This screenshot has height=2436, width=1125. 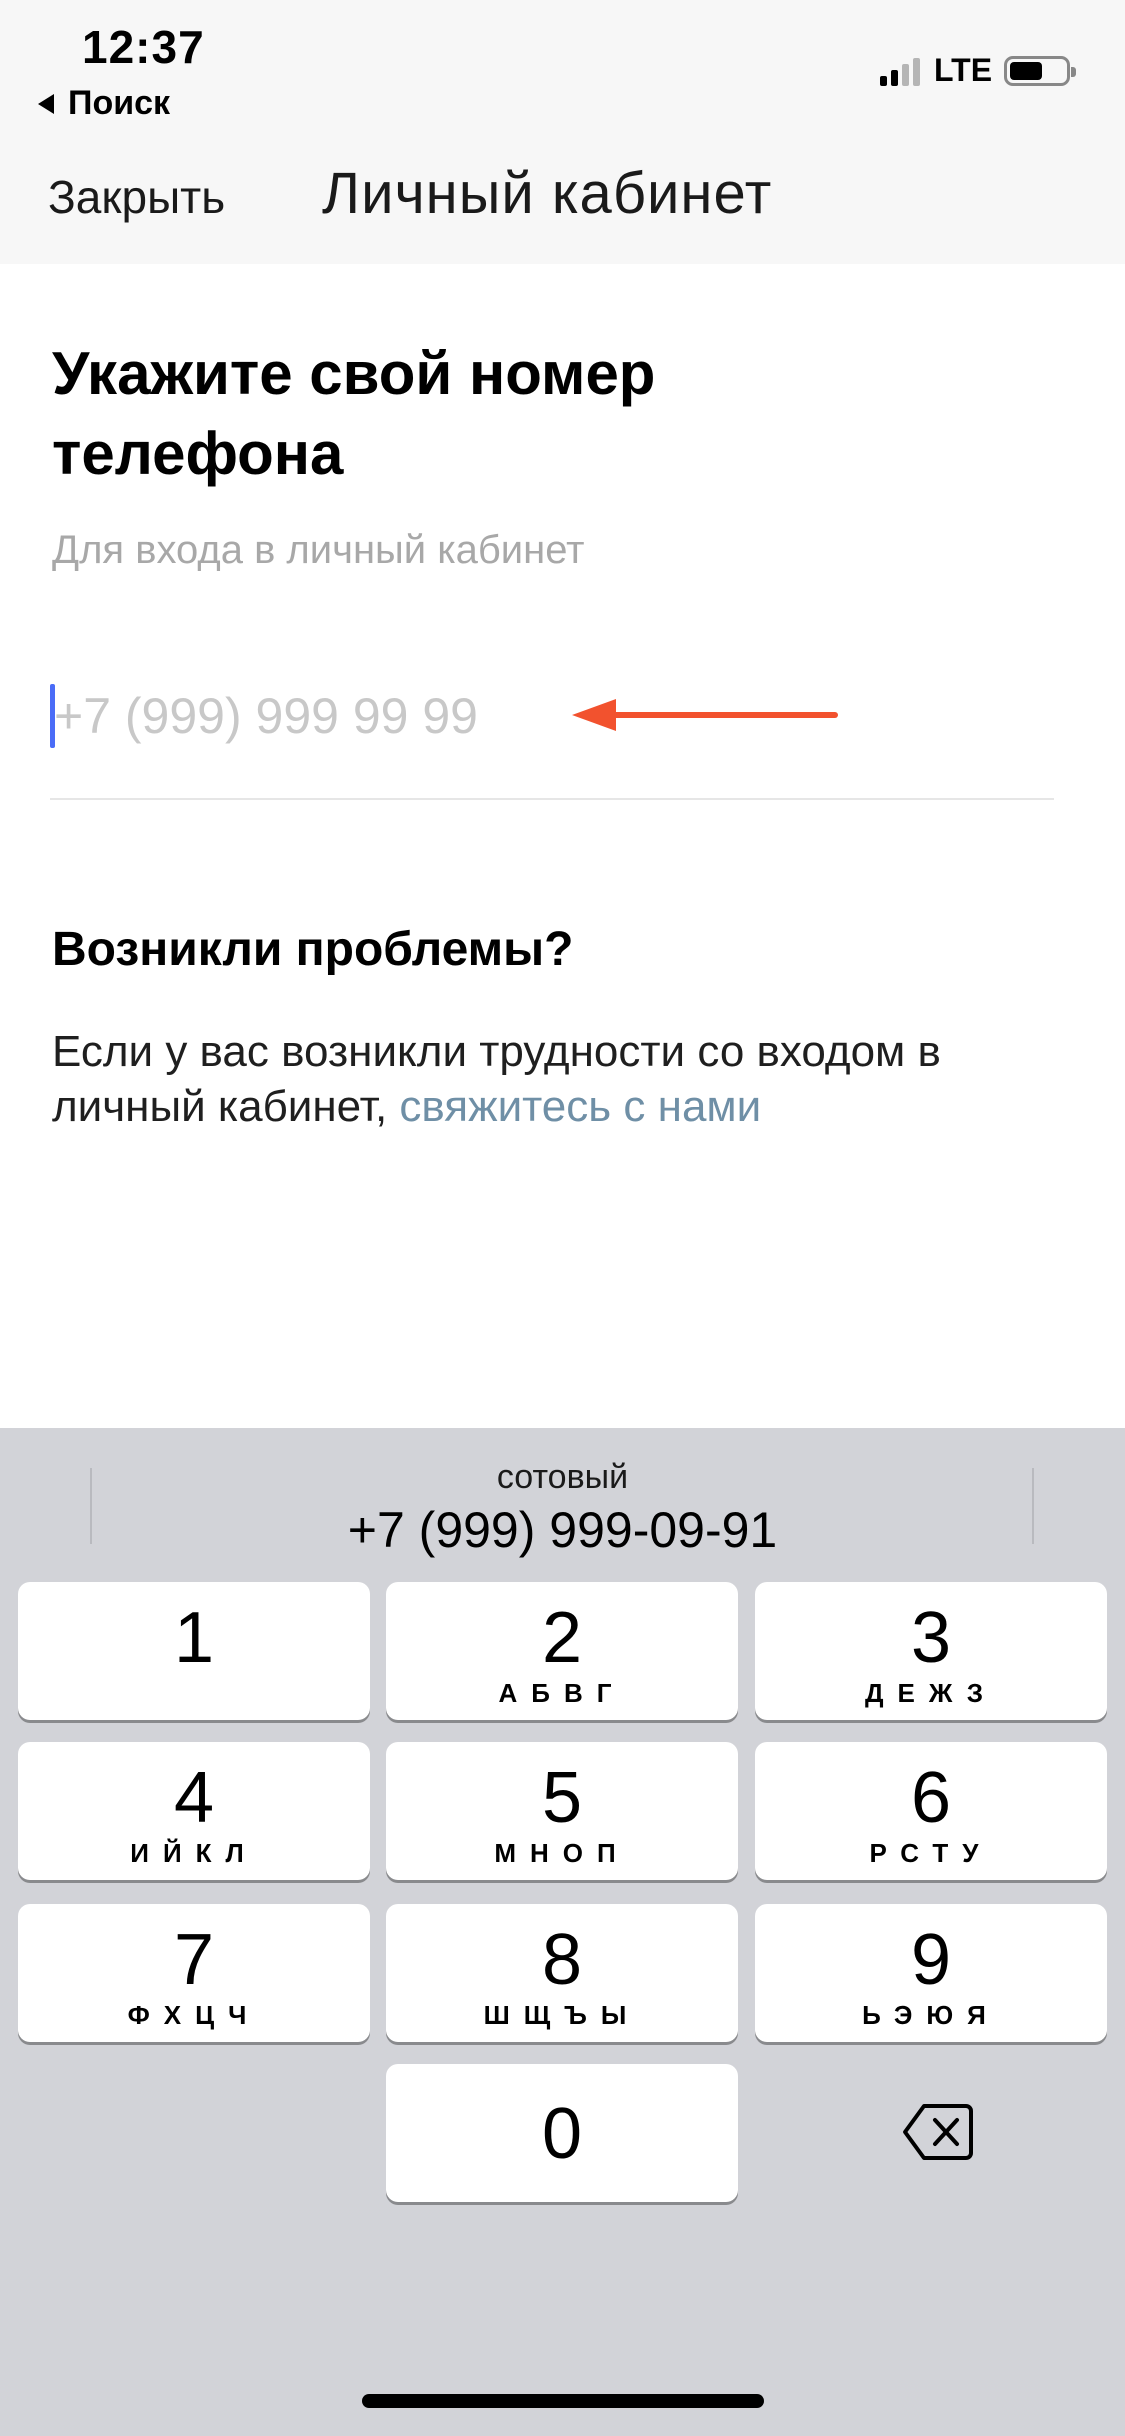 I want to click on backspace-icon, so click(x=938, y=2132).